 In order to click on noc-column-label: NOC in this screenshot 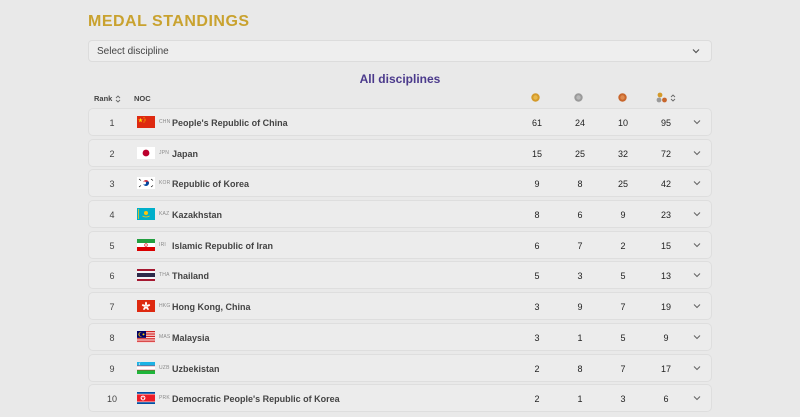, I will do `click(142, 98)`.